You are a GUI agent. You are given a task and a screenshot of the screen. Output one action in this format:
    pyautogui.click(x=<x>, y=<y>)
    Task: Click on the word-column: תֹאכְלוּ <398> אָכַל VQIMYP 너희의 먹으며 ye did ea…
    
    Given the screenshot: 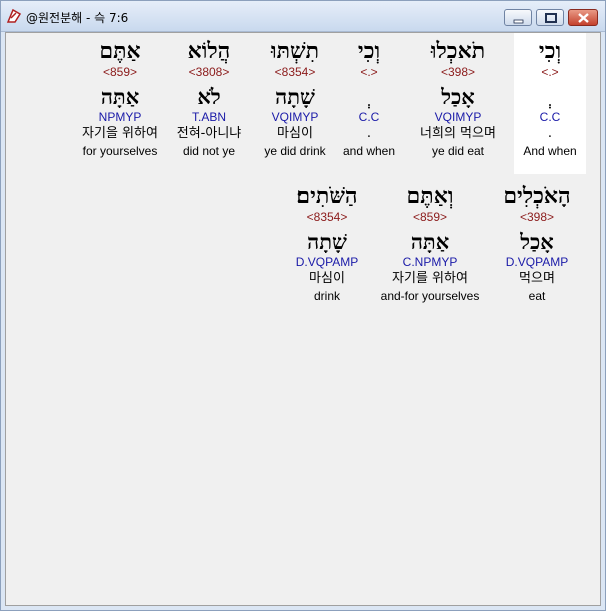 What is the action you would take?
    pyautogui.click(x=458, y=106)
    